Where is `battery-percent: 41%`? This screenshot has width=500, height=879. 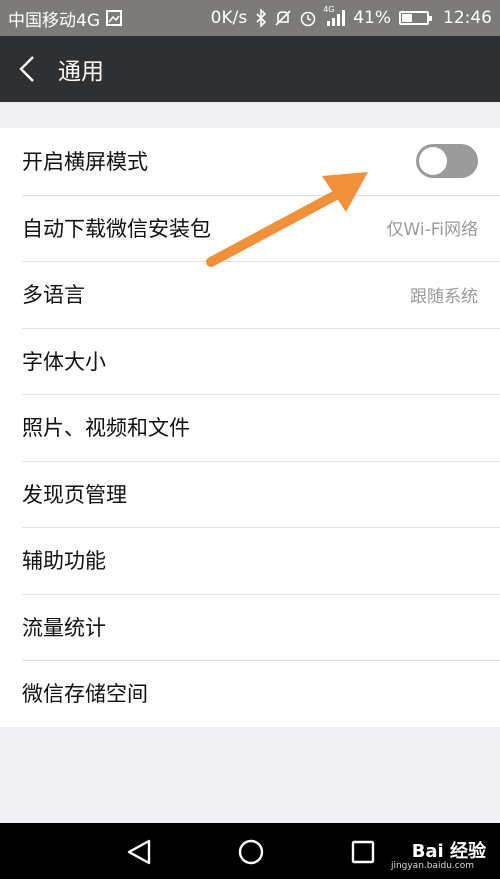
battery-percent: 41% is located at coordinates (372, 18).